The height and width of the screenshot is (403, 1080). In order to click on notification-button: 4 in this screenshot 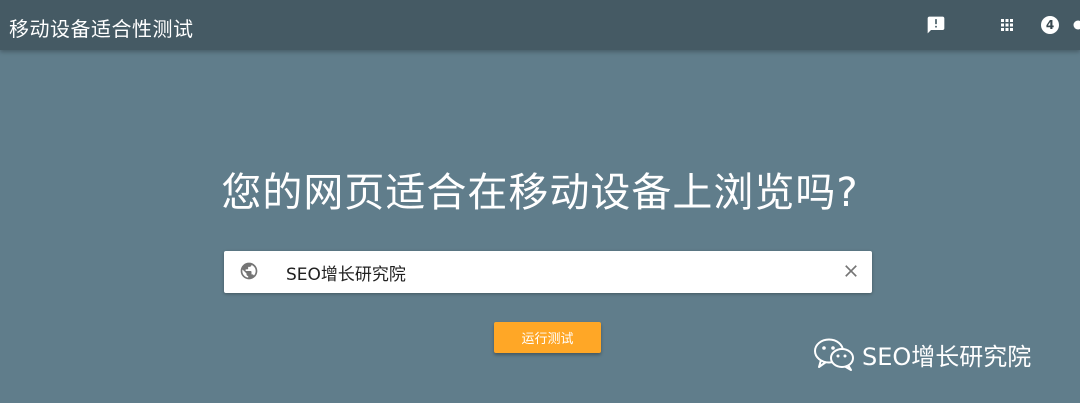, I will do `click(1050, 25)`.